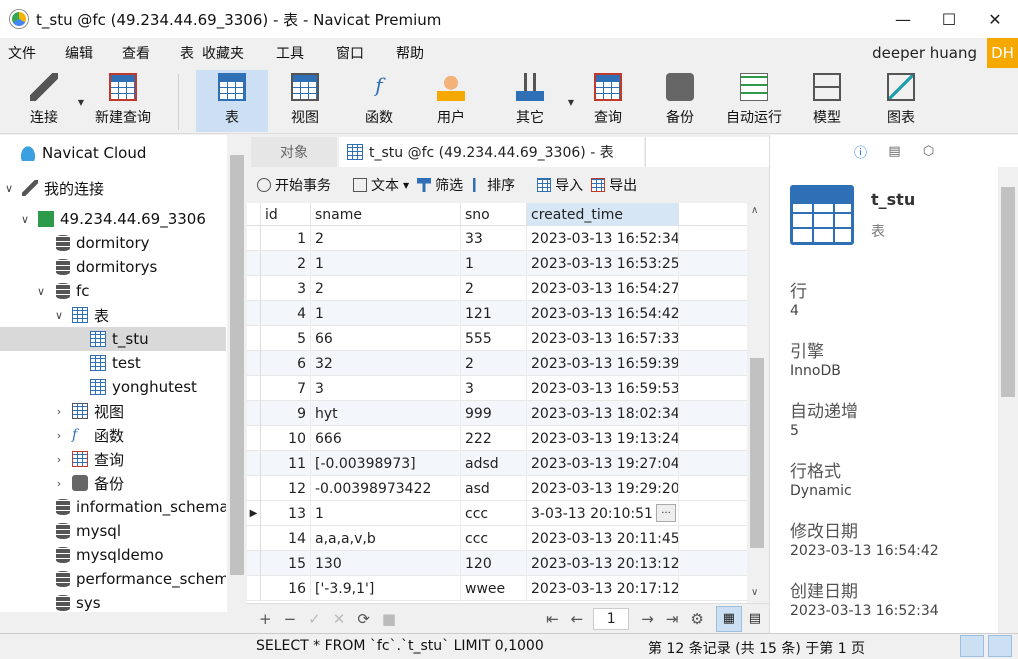 This screenshot has height=659, width=1018. Describe the element at coordinates (286, 53) in the screenshot. I see `menu-tools: 工具` at that location.